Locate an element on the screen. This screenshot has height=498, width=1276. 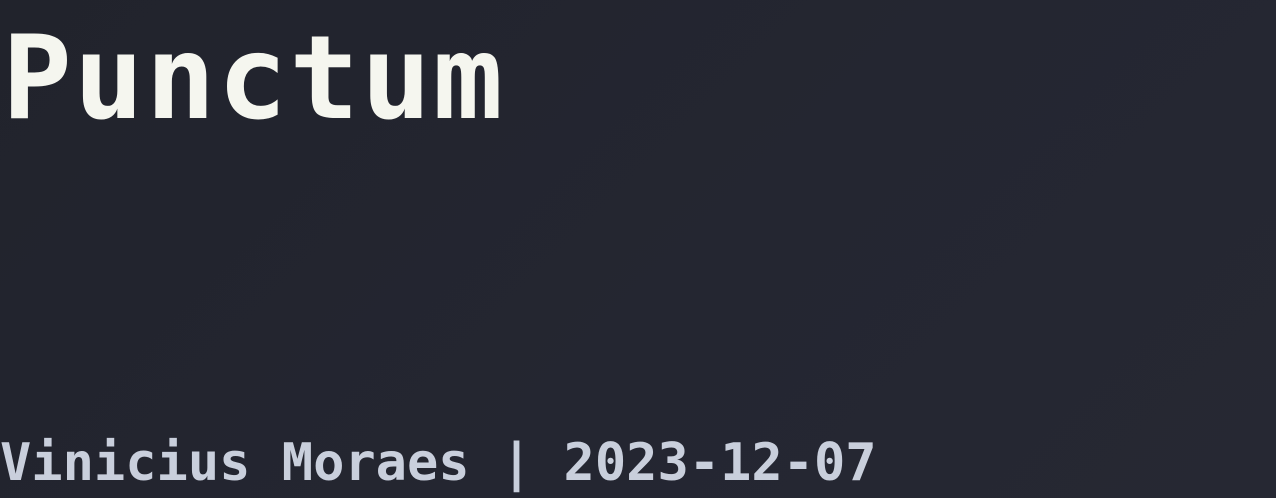
post-meta: Vinicius Moraes | 2023-12-07 is located at coordinates (438, 463).